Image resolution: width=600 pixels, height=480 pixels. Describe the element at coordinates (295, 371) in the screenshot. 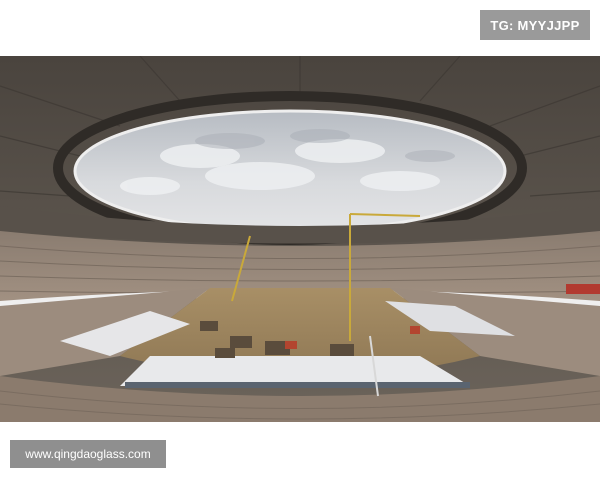

I see `white-cover-center` at that location.